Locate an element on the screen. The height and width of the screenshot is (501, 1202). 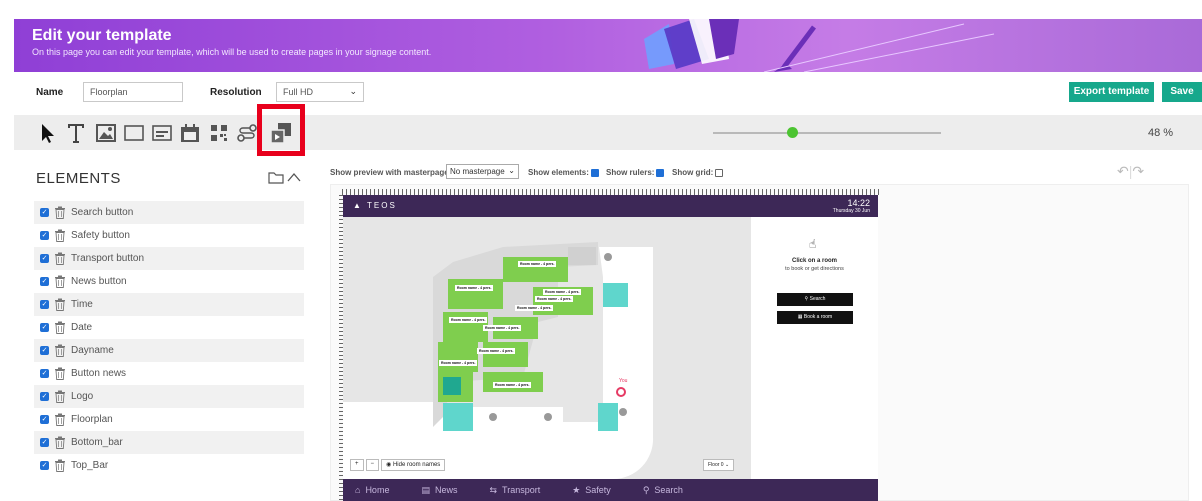
element-row: ✓ Floorplan is located at coordinates (169, 419).